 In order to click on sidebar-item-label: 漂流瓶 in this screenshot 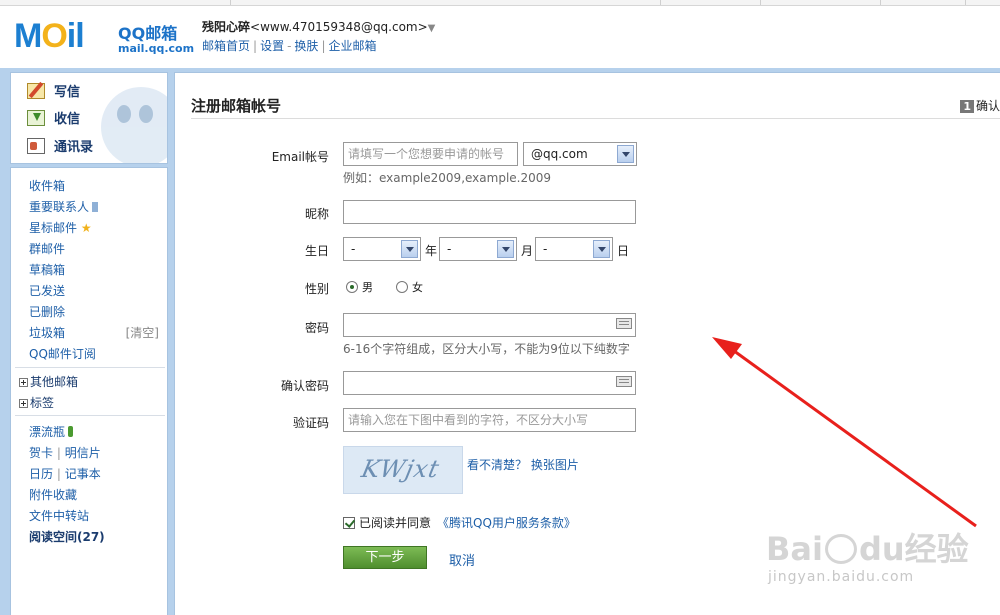, I will do `click(47, 432)`.